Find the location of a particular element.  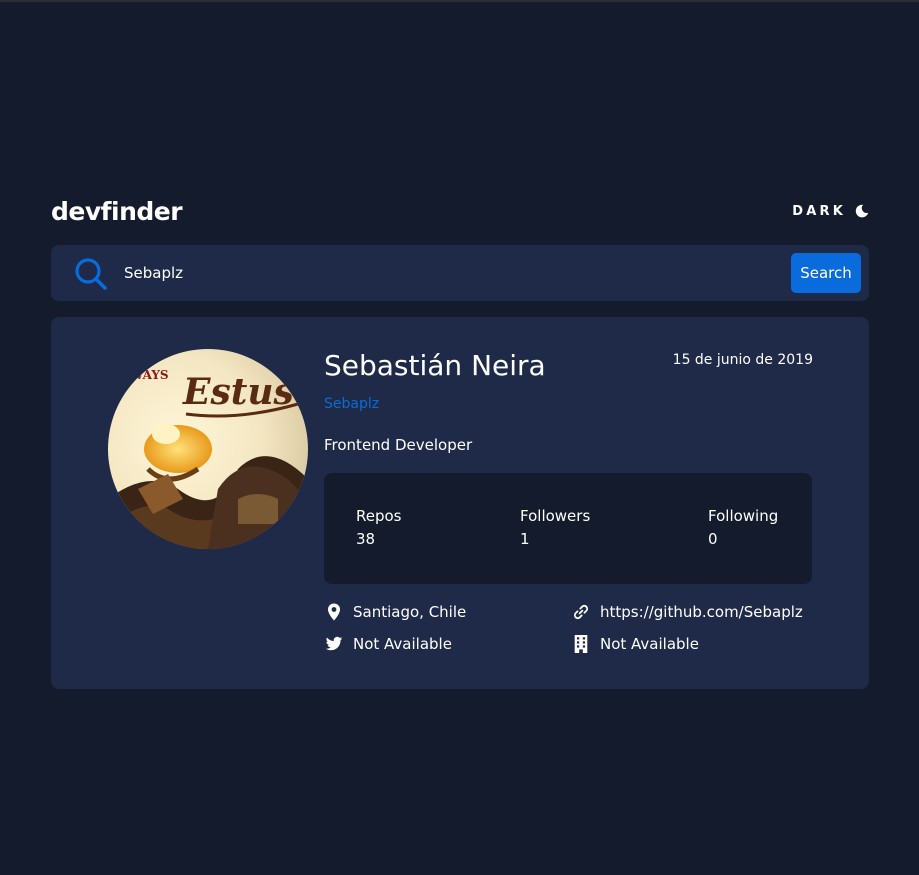

stat-repos: Repos 38 is located at coordinates (379, 527).